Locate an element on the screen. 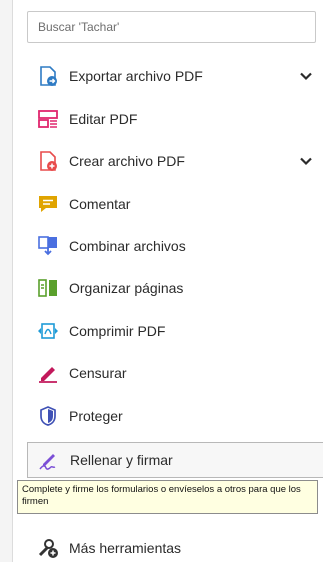 This screenshot has height=566, width=323. tool-export-pdf: Exportar archivo PDF is located at coordinates (172, 76).